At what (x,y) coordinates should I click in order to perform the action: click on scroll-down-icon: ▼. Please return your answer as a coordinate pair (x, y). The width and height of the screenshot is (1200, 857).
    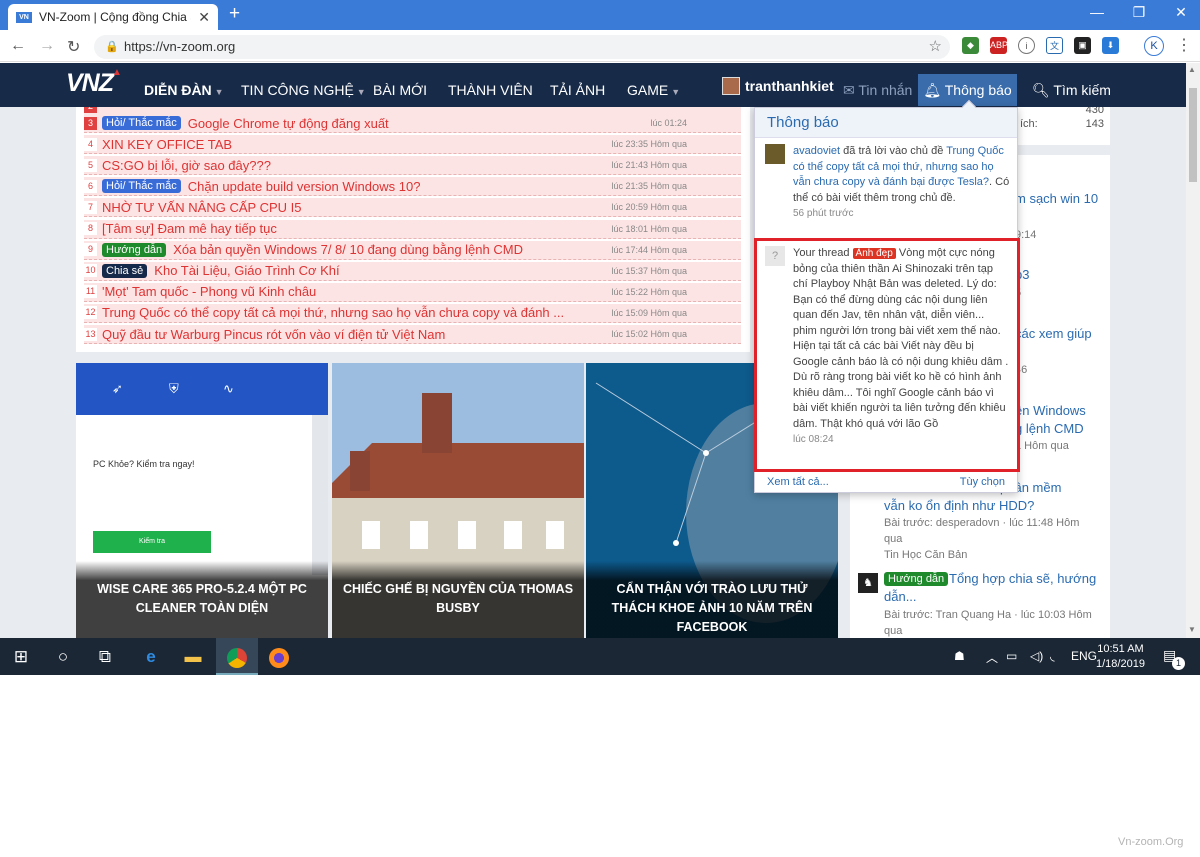
    Looking at the image, I should click on (1192, 629).